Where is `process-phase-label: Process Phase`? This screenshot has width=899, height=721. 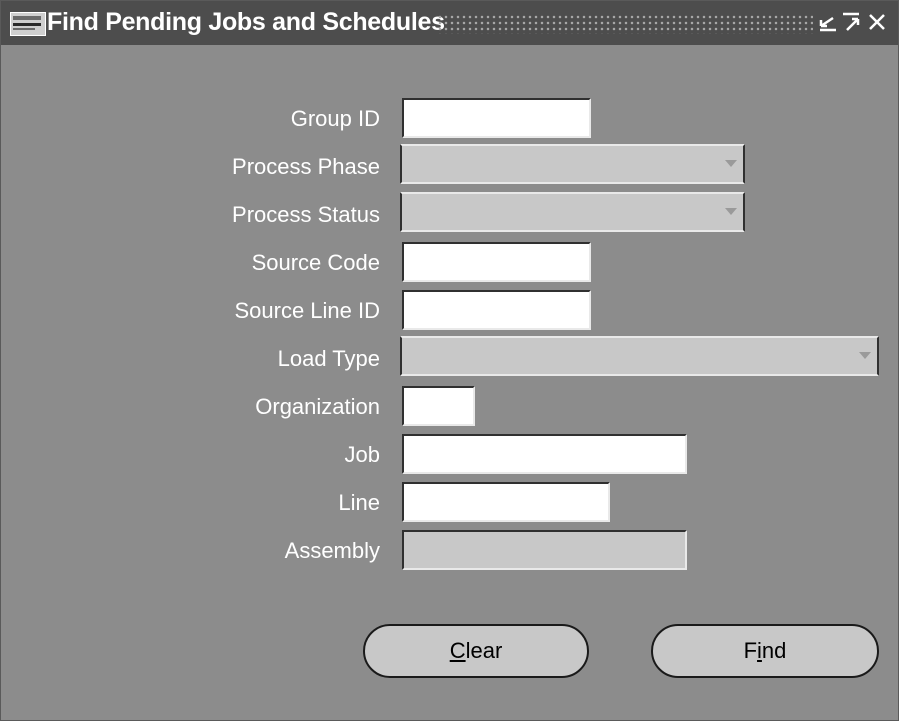 process-phase-label: Process Phase is located at coordinates (306, 166).